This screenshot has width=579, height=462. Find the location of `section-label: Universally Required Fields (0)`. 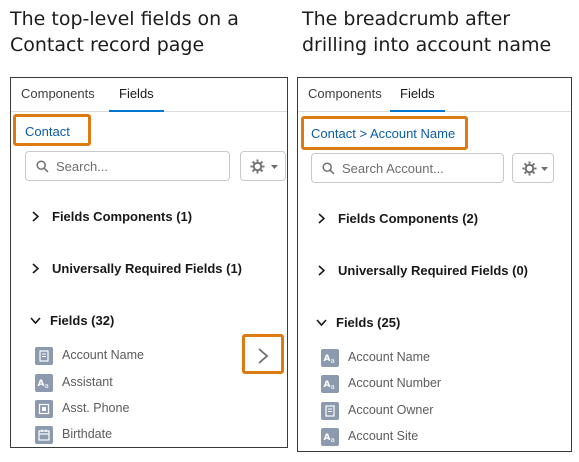

section-label: Universally Required Fields (0) is located at coordinates (433, 270).